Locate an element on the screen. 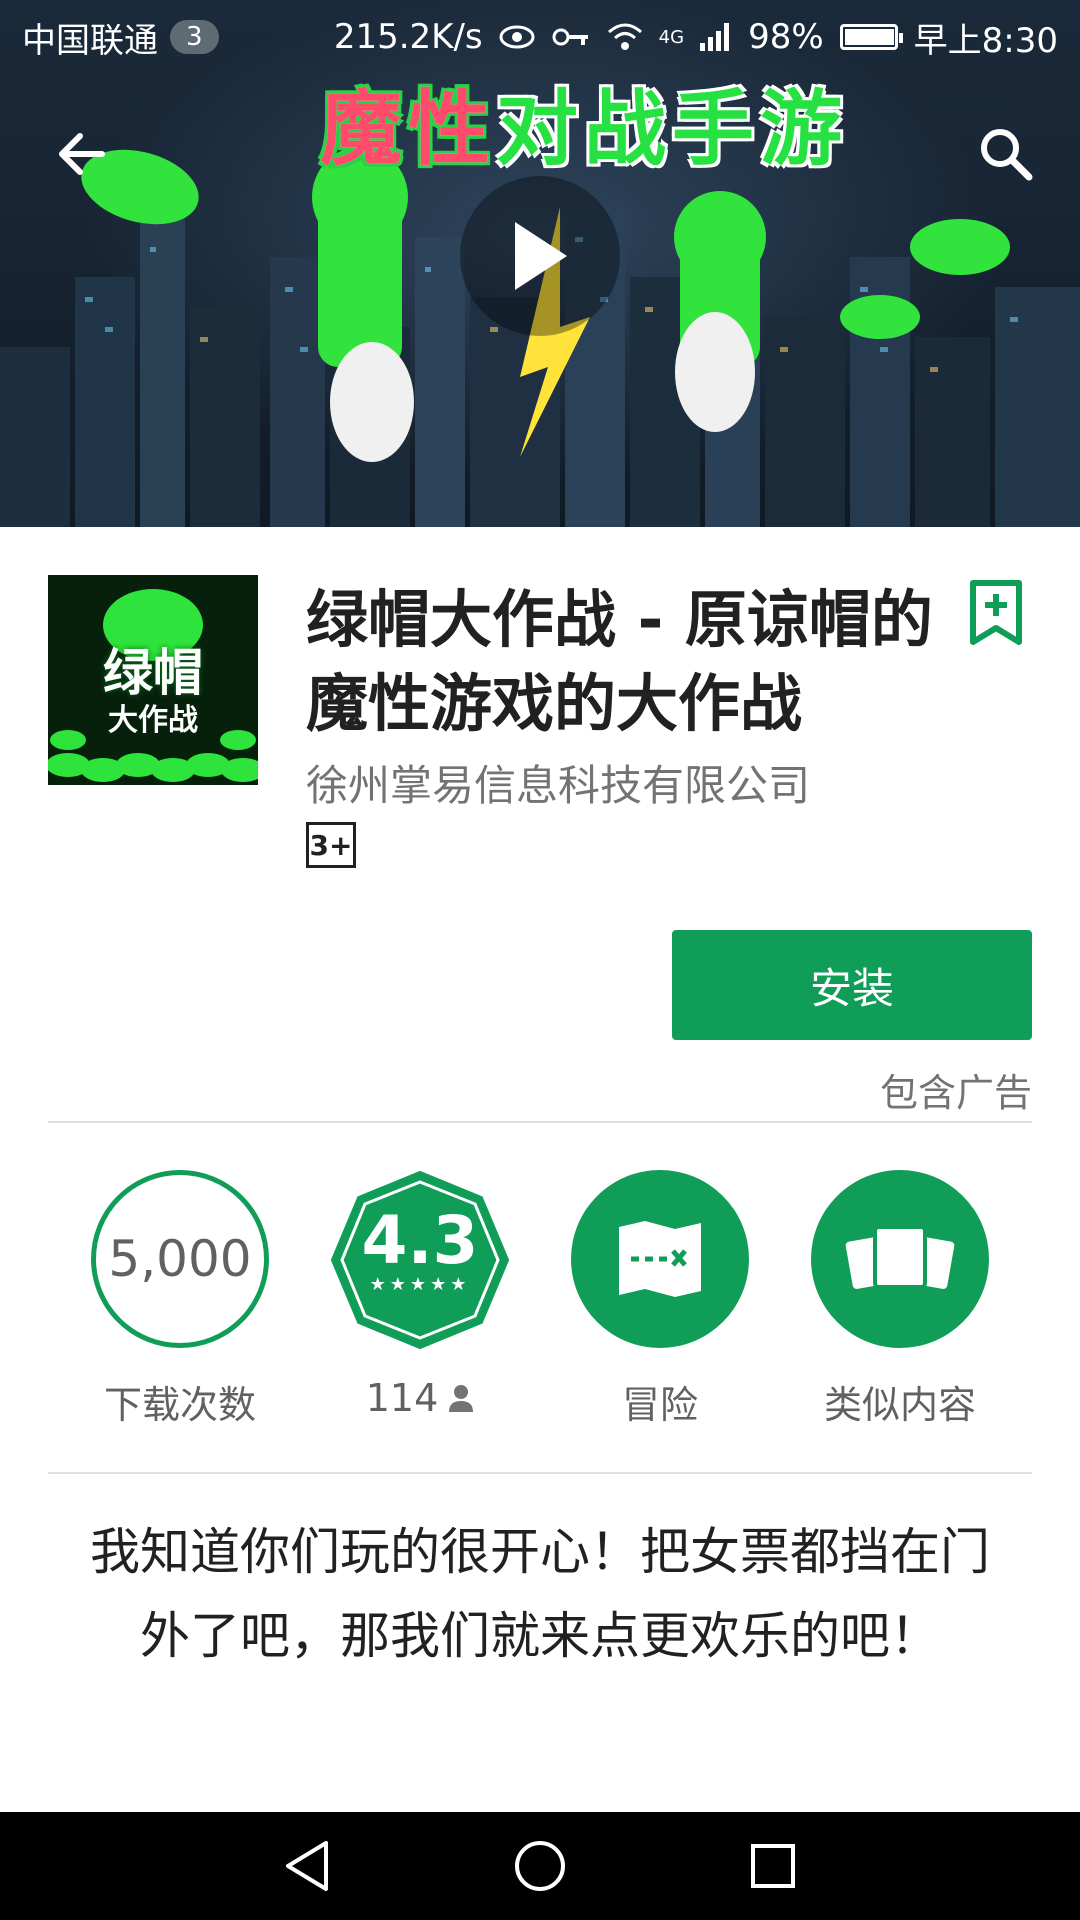 Image resolution: width=1080 pixels, height=1920 pixels. carrier-name: 中国联通 is located at coordinates (90, 40).